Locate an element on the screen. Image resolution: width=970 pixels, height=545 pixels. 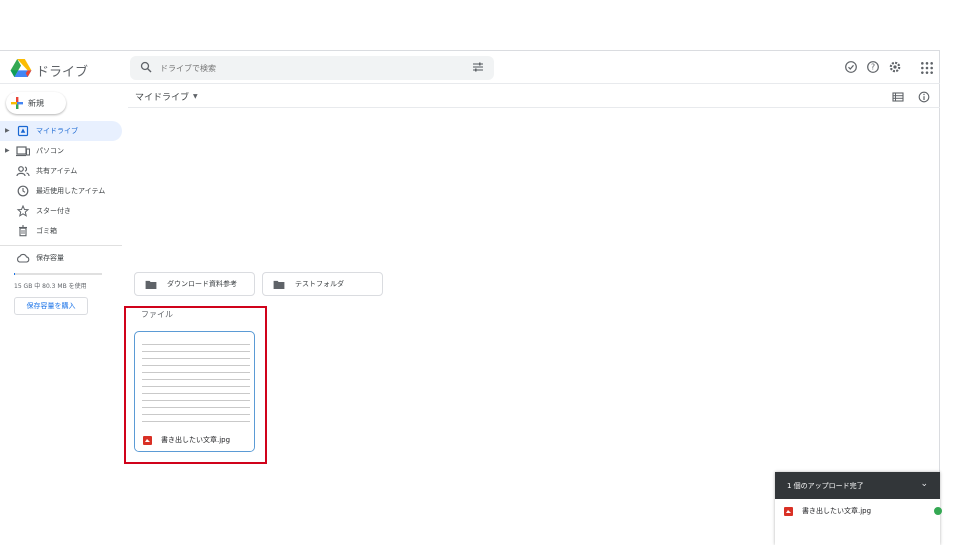
drive-logo-icon is located at coordinates (21, 68).